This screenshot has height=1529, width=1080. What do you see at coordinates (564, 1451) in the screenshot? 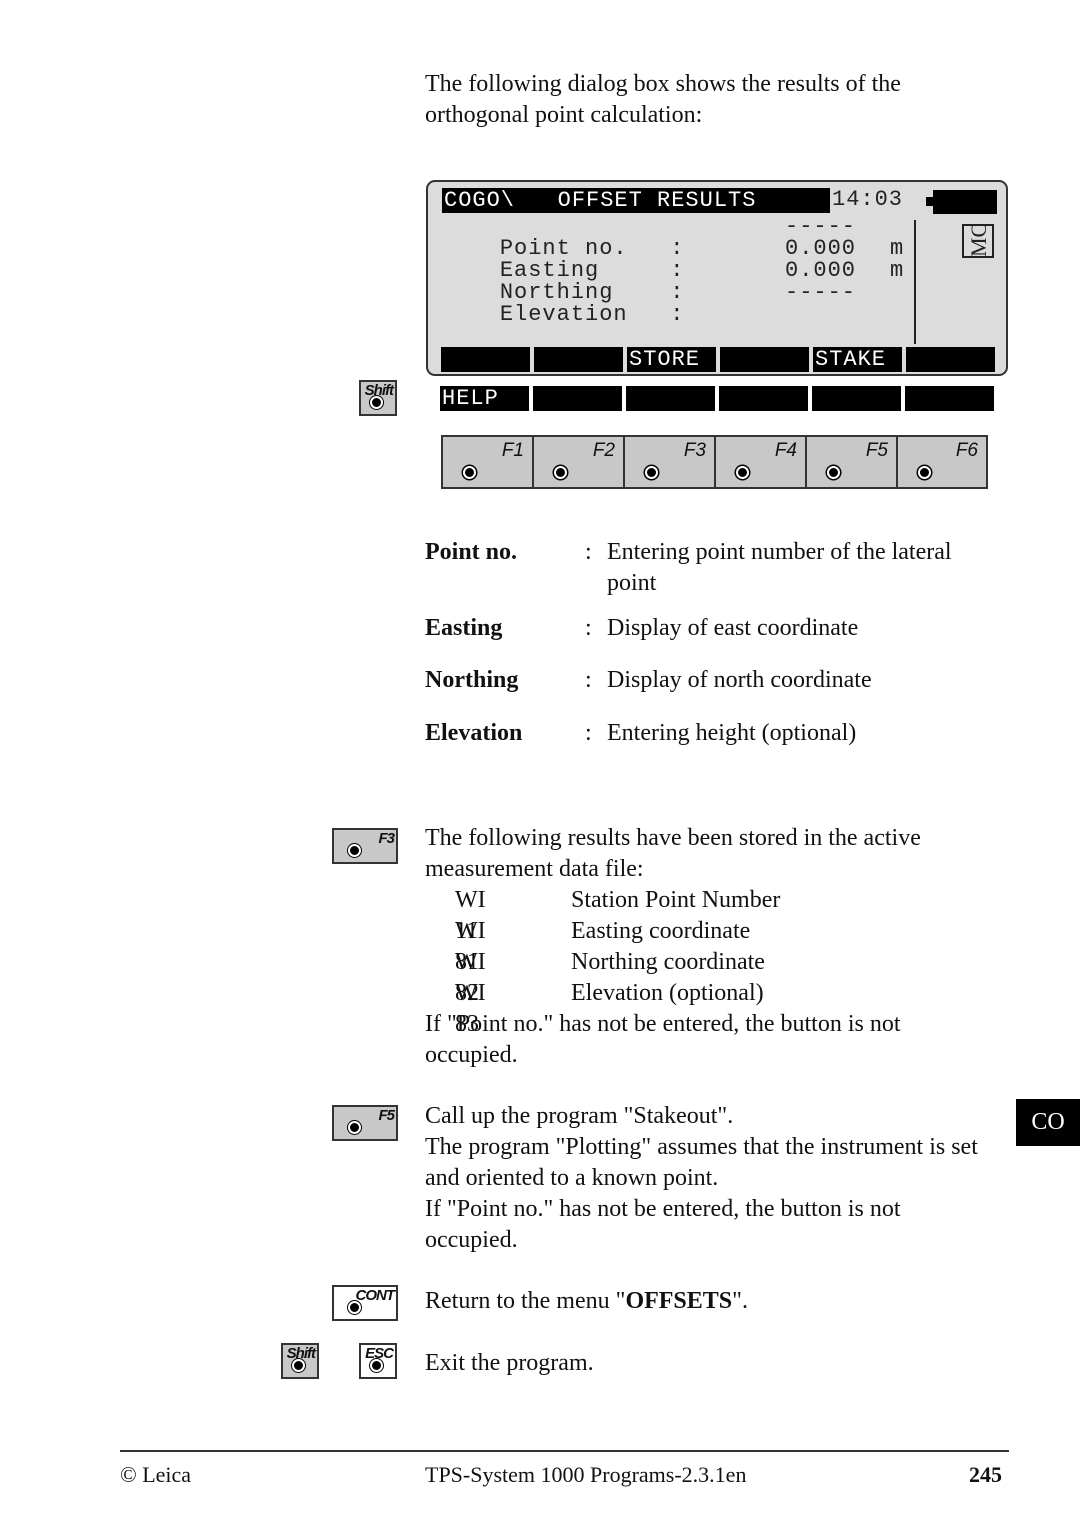
I see `footer-rule` at bounding box center [564, 1451].